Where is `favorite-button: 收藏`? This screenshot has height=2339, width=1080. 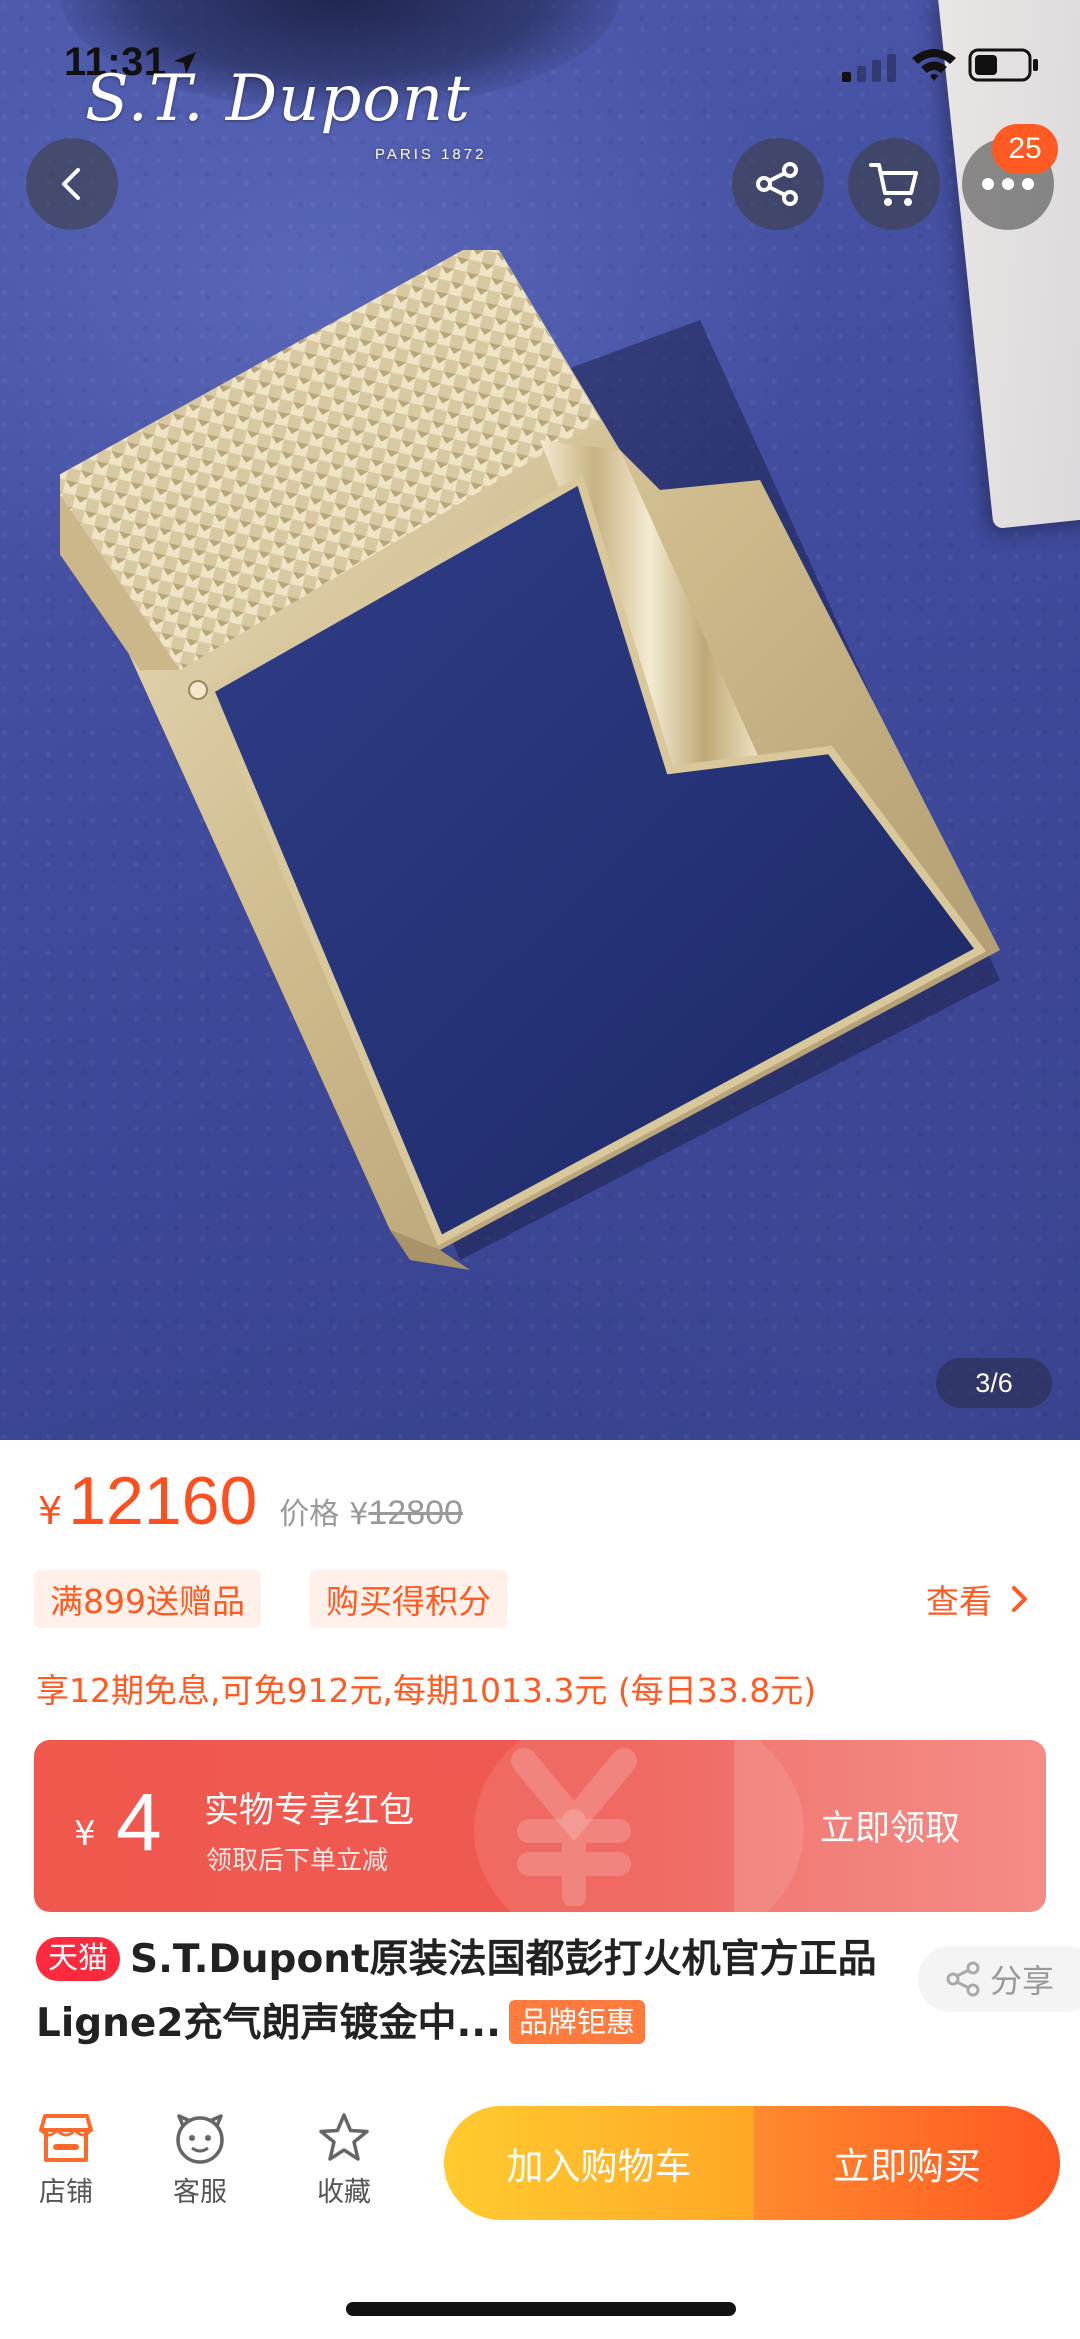
favorite-button: 收藏 is located at coordinates (344, 2160).